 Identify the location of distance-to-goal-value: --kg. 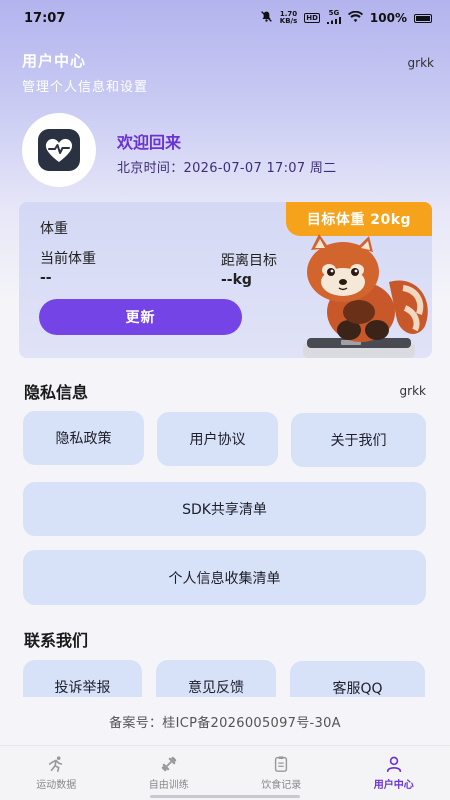
(236, 280).